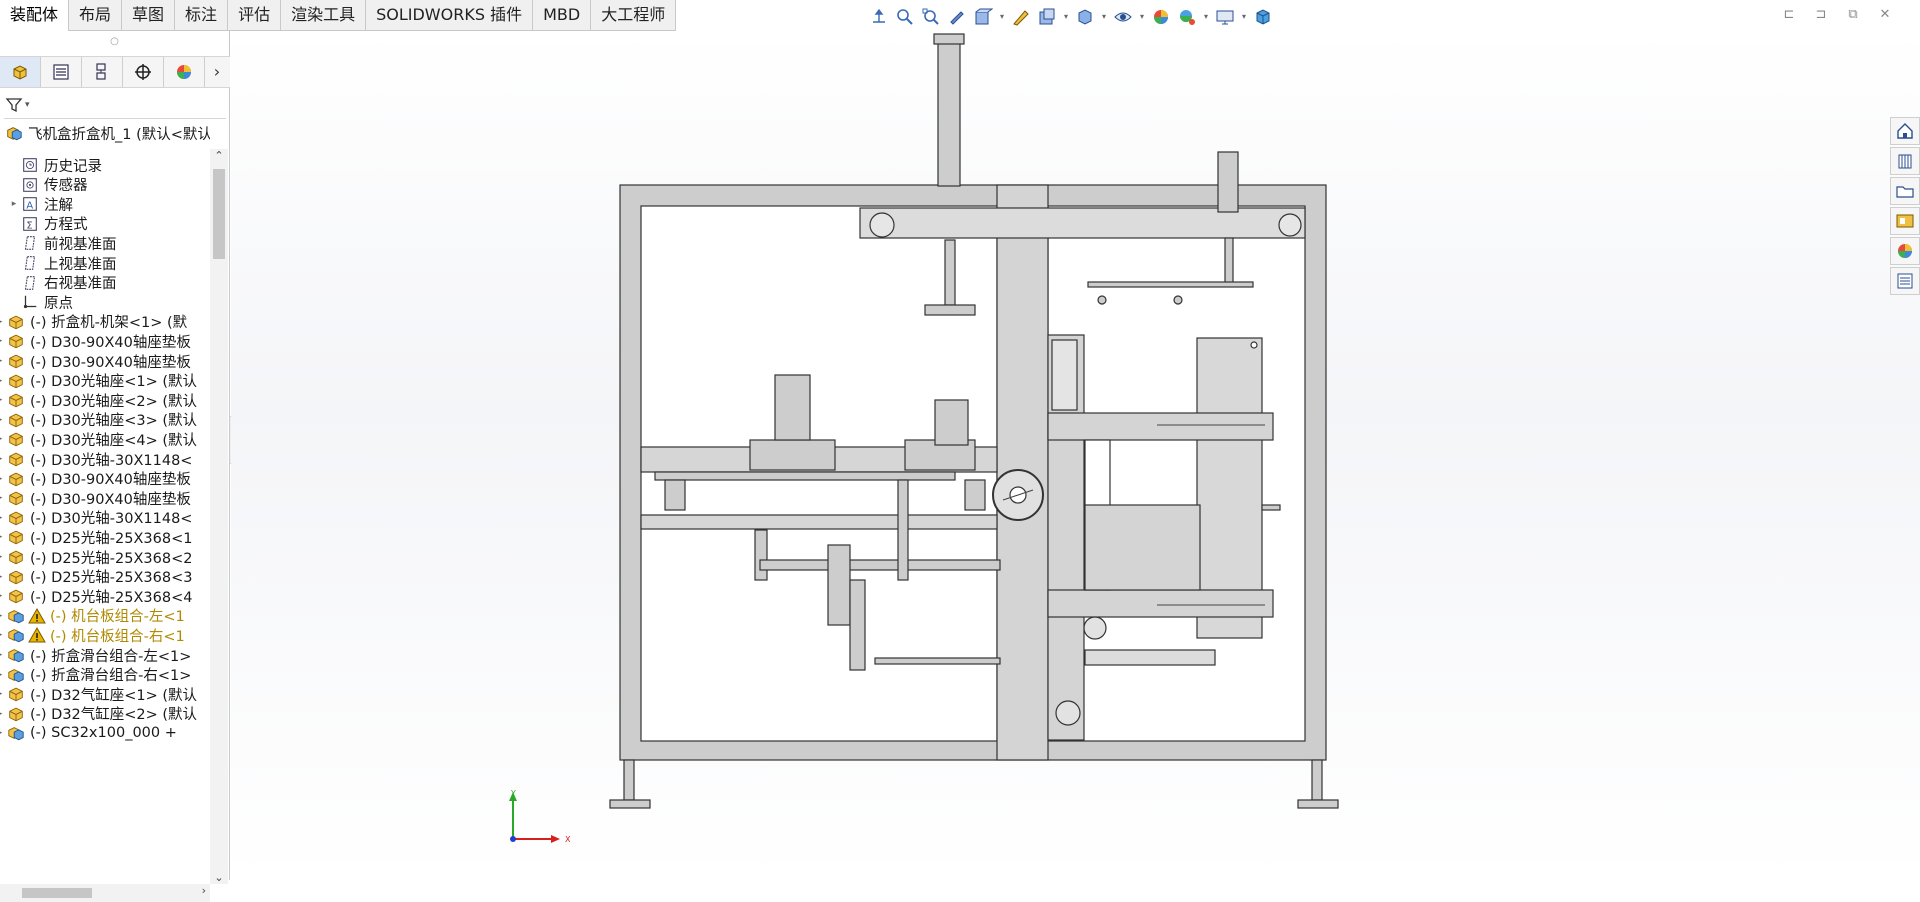 The width and height of the screenshot is (1920, 902). What do you see at coordinates (1290, 225) in the screenshot?
I see `pulley-right` at bounding box center [1290, 225].